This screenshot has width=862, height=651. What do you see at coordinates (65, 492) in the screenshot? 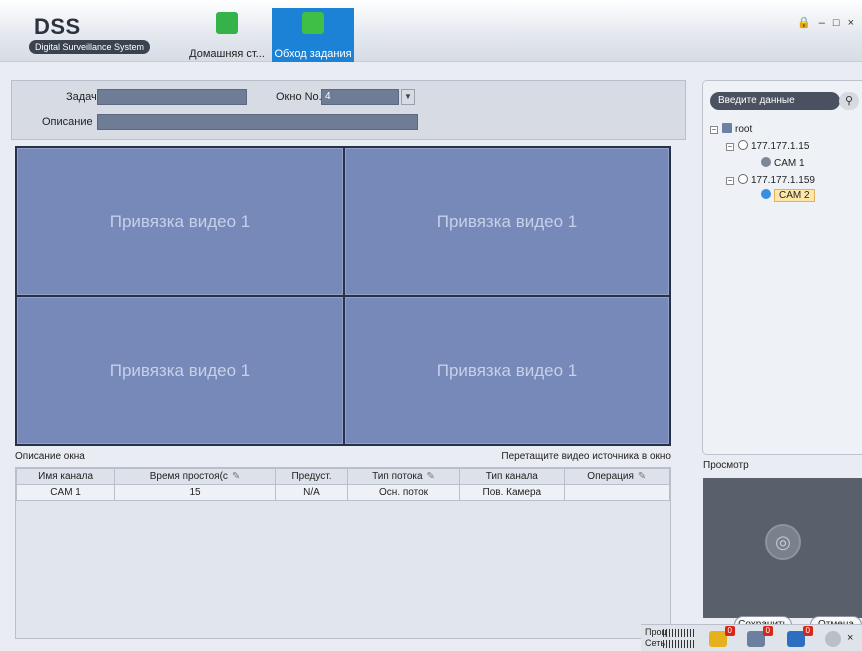
I see `table-cell: CAM 1` at bounding box center [65, 492].